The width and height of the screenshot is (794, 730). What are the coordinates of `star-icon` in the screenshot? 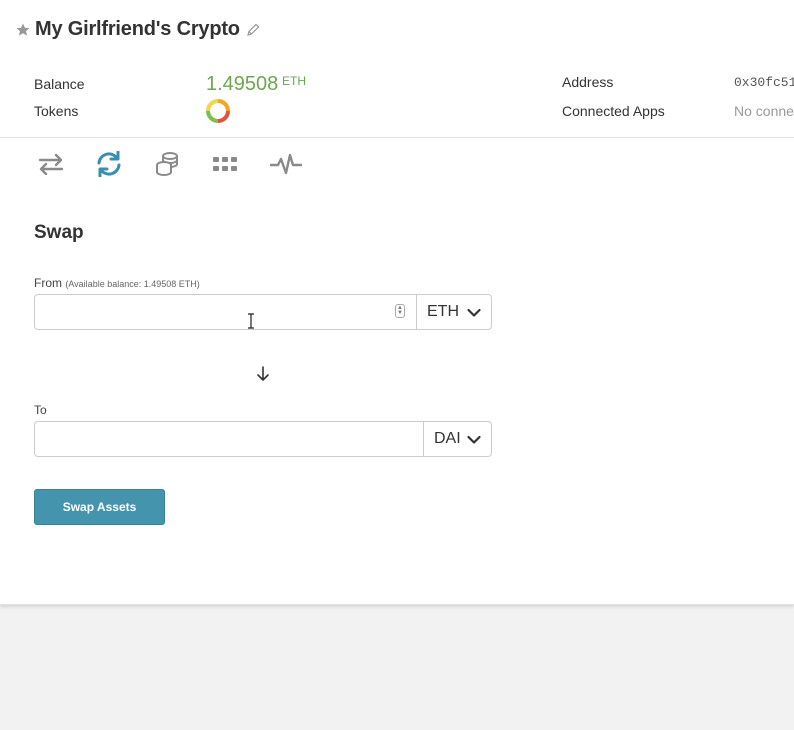 It's located at (23, 30).